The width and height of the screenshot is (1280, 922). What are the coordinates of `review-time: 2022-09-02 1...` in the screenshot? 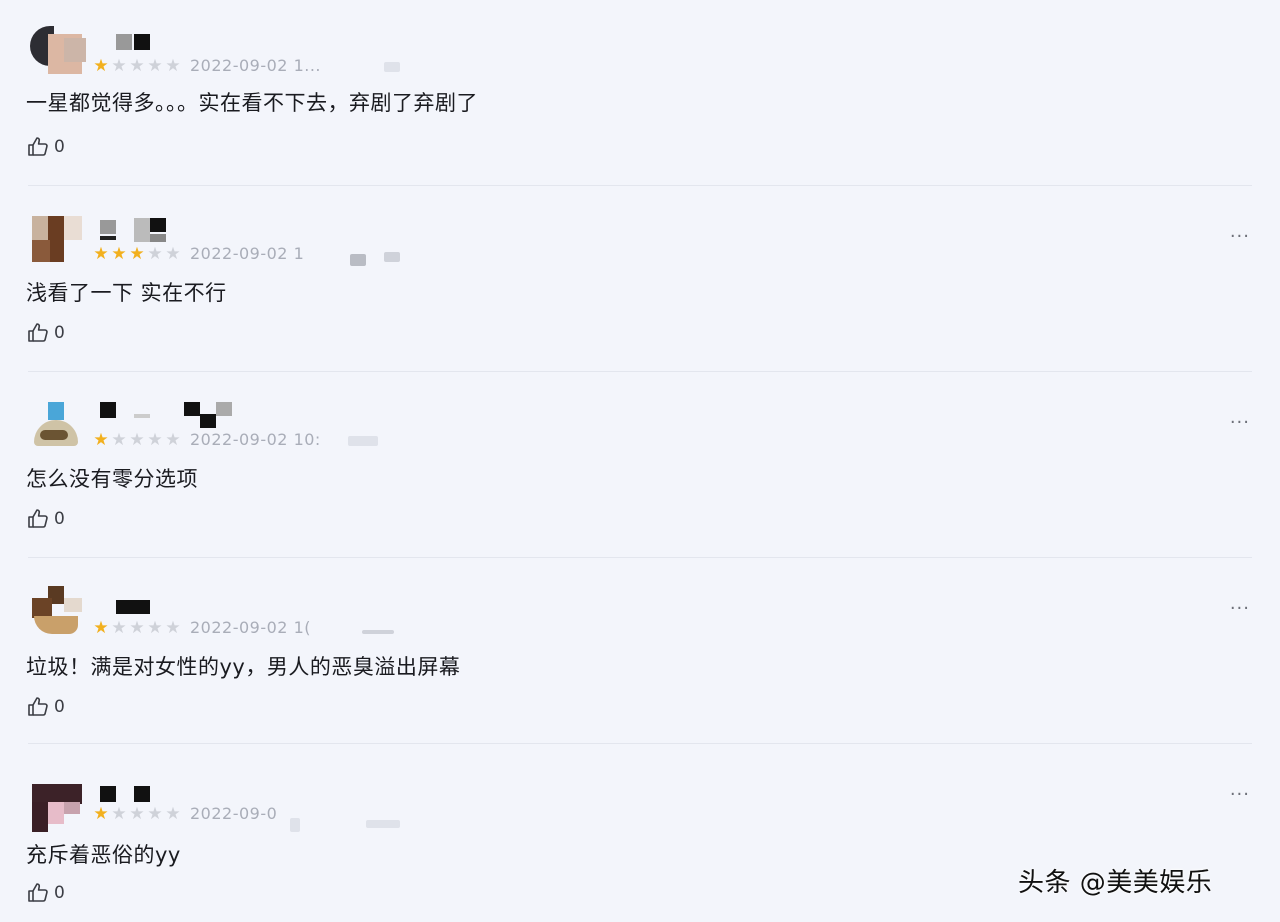 It's located at (256, 65).